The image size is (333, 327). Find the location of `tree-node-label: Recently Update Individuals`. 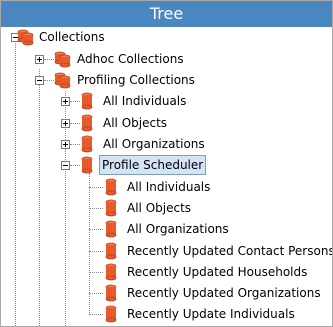

tree-node-label: Recently Update Individuals is located at coordinates (211, 314).